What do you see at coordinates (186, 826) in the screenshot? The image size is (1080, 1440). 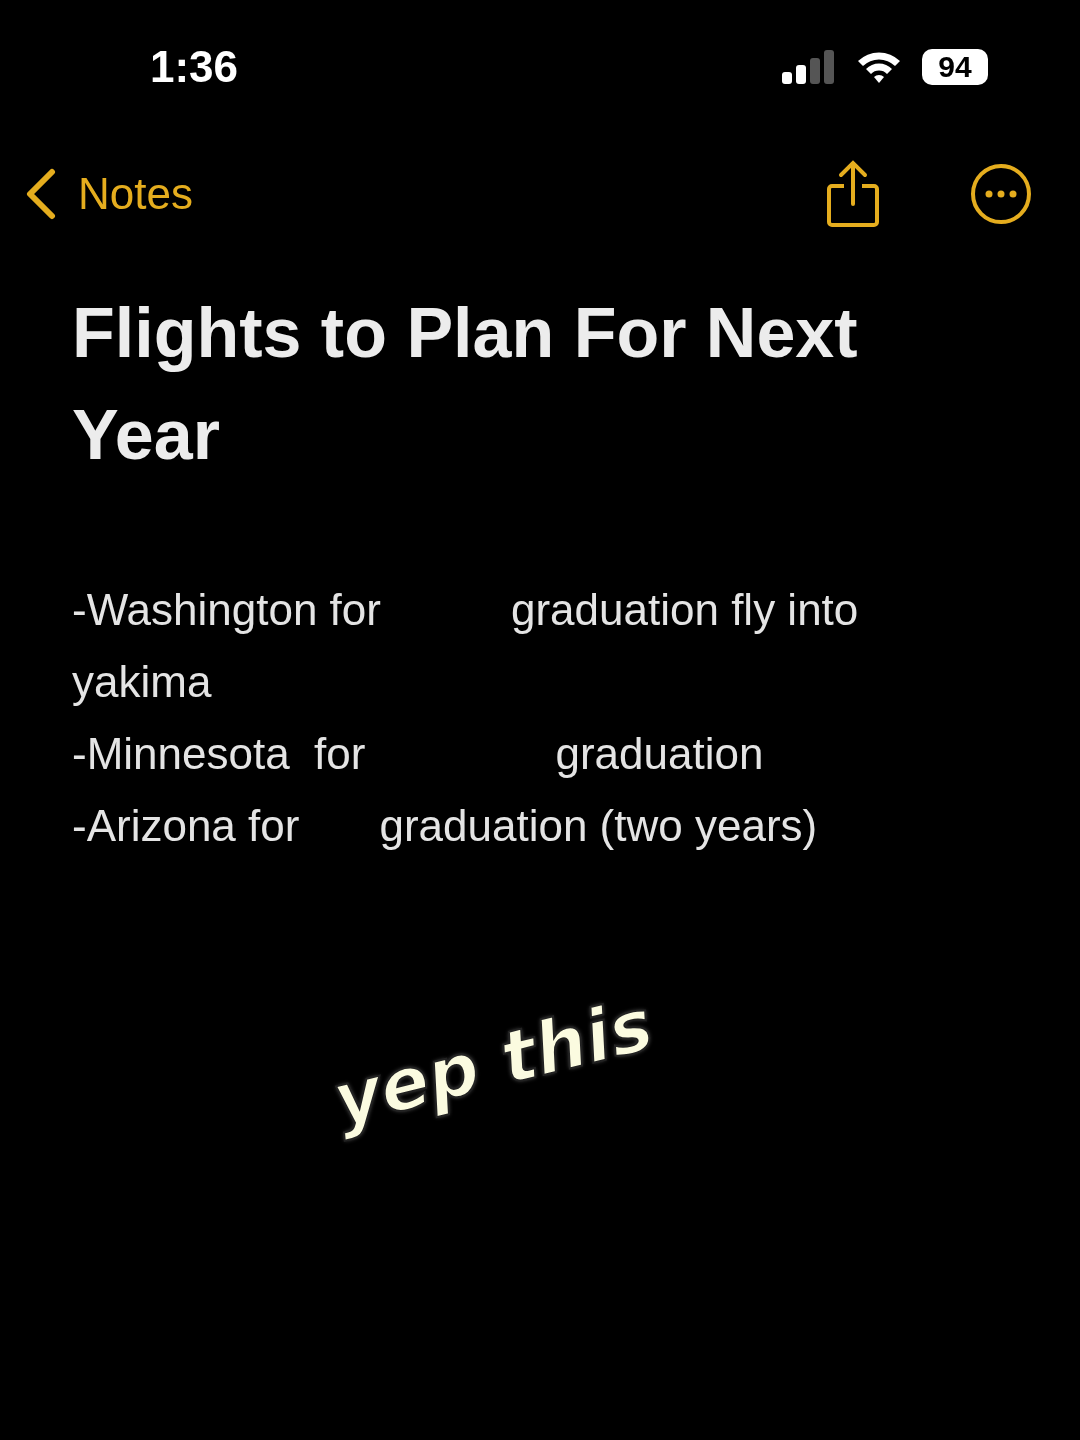 I see `note-text: -Arizona for` at bounding box center [186, 826].